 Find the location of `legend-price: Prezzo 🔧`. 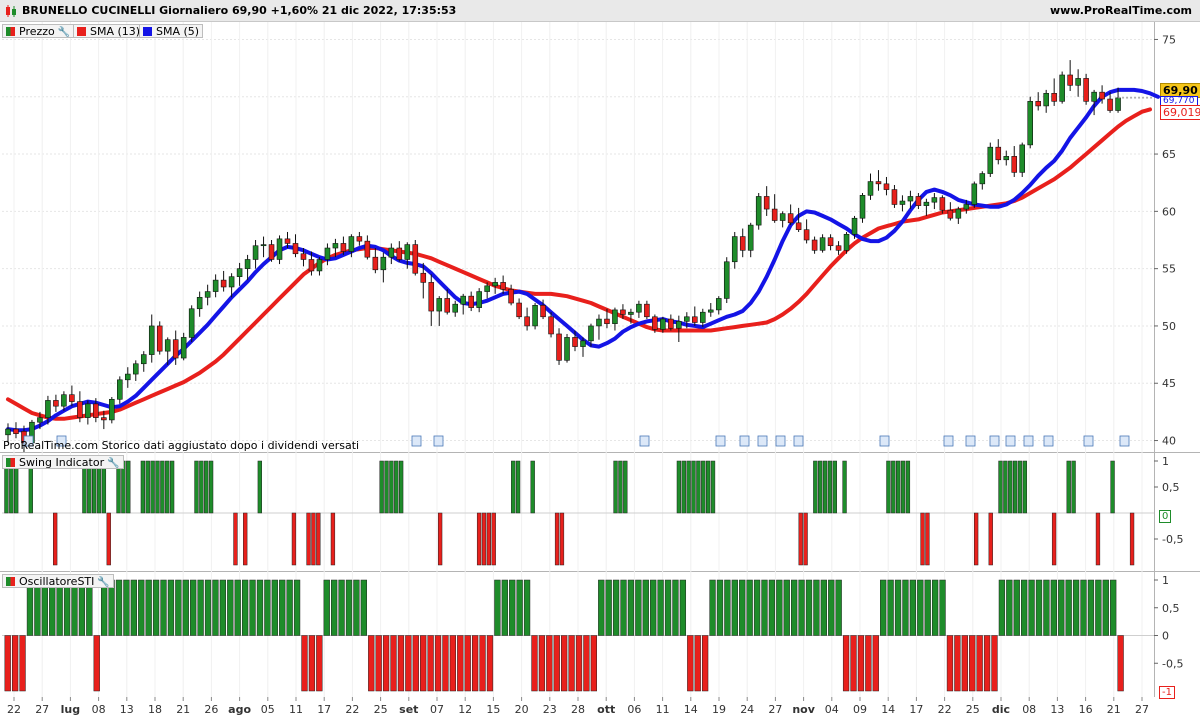

legend-price: Prezzo 🔧 is located at coordinates (38, 32).